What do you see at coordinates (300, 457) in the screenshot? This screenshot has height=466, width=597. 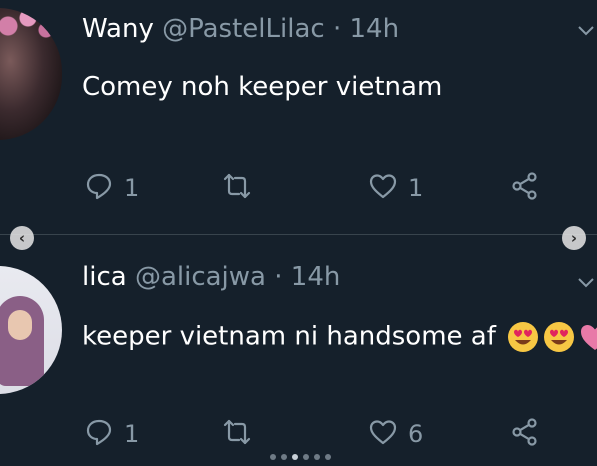 I see `carousel-pagination` at bounding box center [300, 457].